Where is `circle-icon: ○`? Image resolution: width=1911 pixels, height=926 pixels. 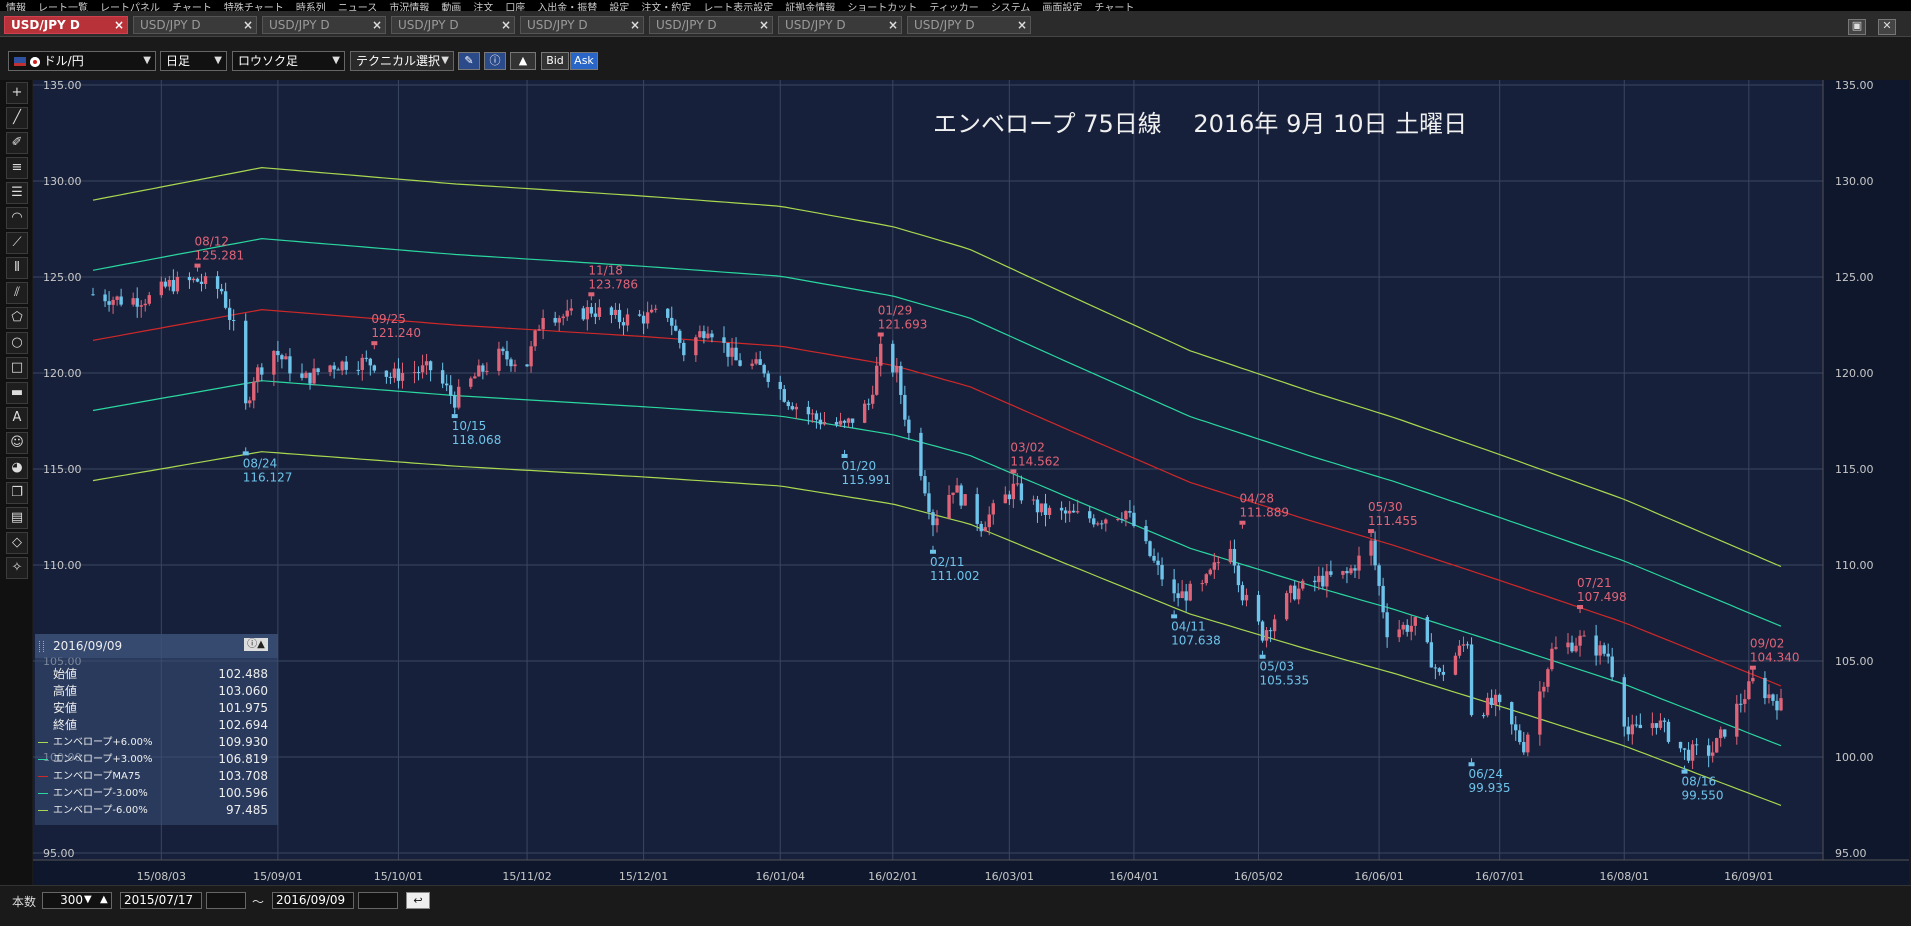
circle-icon: ○ is located at coordinates (17, 343).